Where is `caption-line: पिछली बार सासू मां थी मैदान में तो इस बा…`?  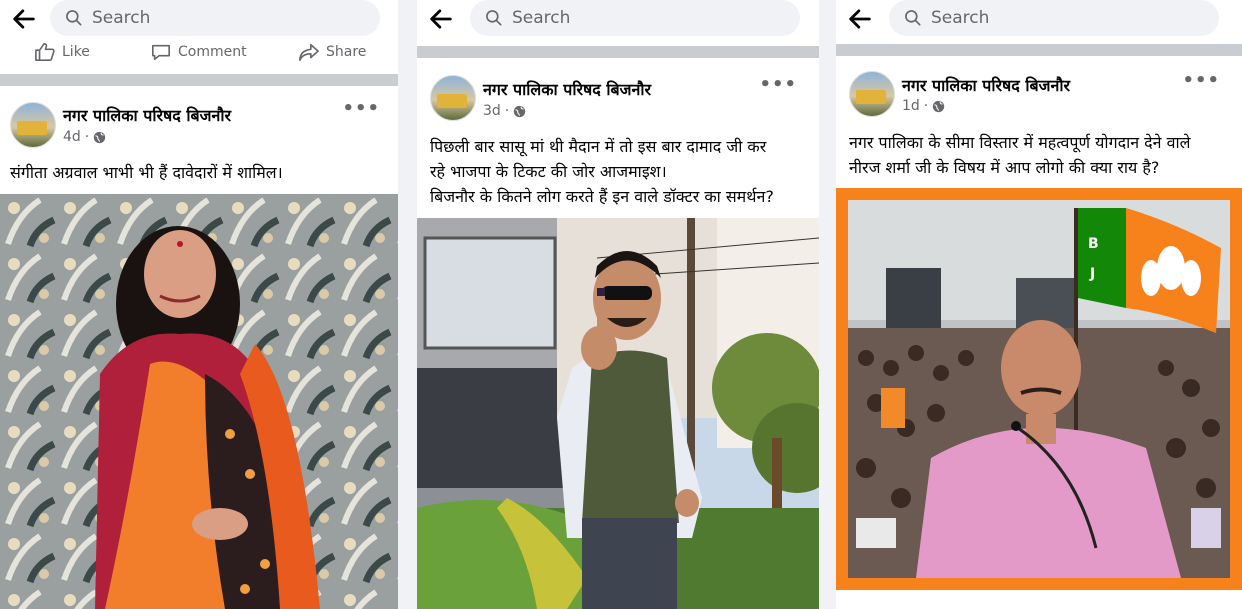 caption-line: पिछली बार सासू मां थी मैदान में तो इस बा… is located at coordinates (598, 146).